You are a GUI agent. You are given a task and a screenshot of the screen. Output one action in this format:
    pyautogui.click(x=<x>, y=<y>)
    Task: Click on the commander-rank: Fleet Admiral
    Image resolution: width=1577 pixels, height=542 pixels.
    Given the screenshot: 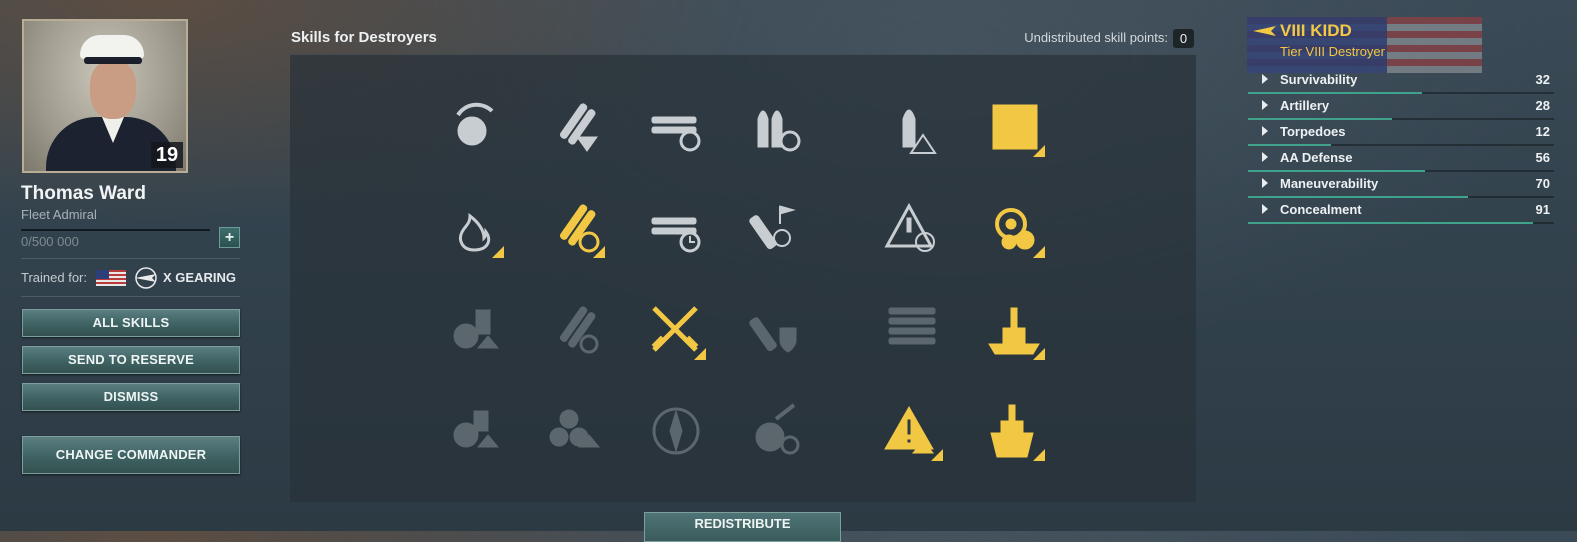 What is the action you would take?
    pyautogui.click(x=59, y=214)
    